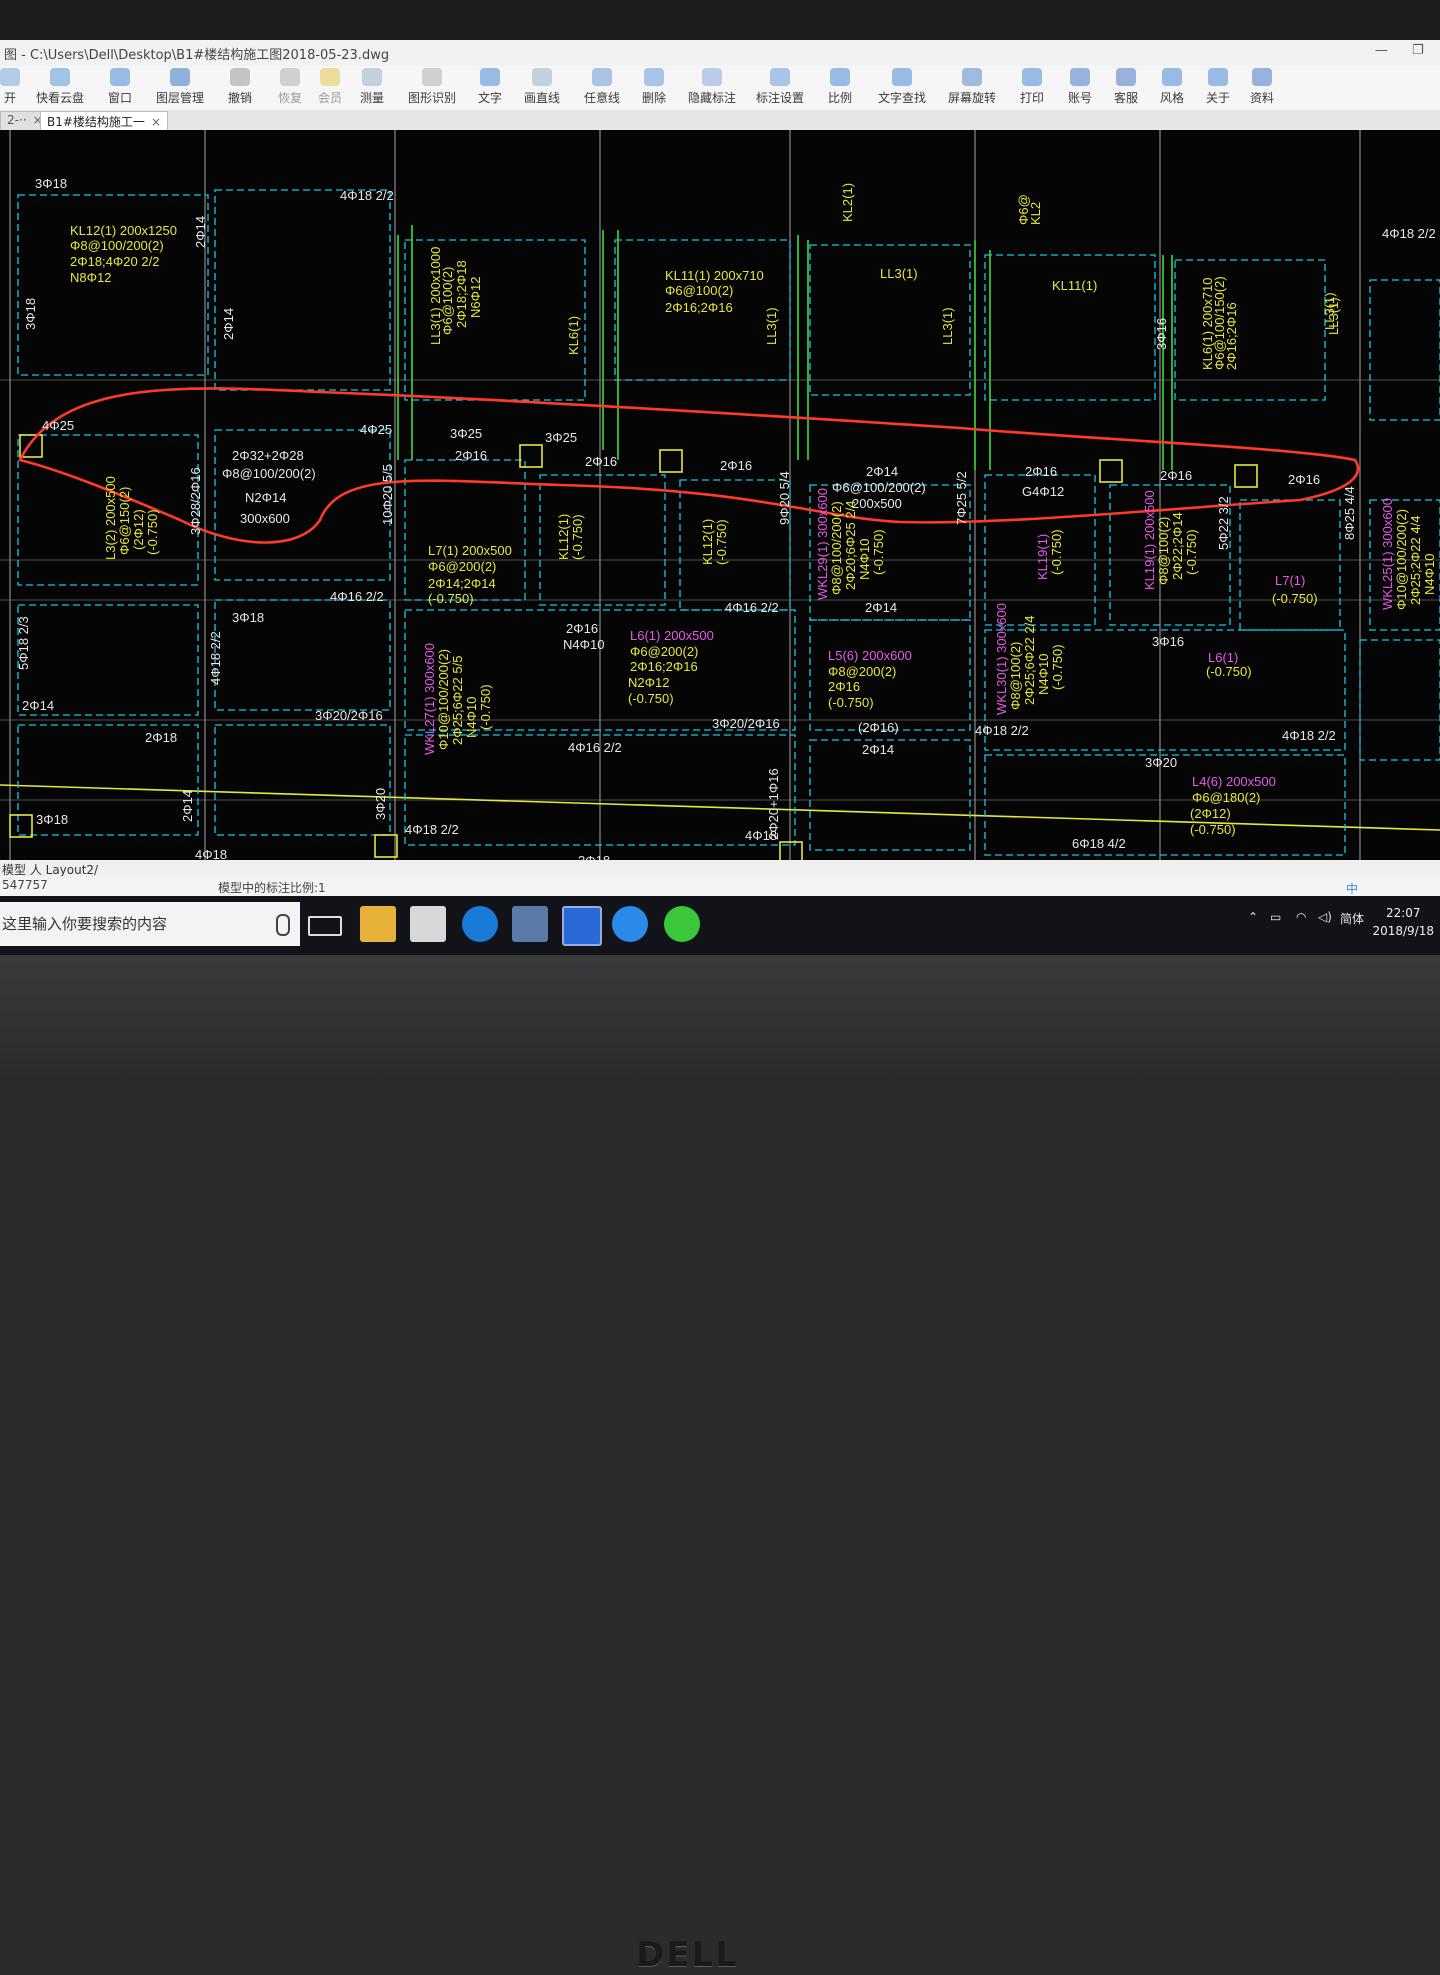 The width and height of the screenshot is (1440, 1975). What do you see at coordinates (283, 925) in the screenshot?
I see `microphone-icon` at bounding box center [283, 925].